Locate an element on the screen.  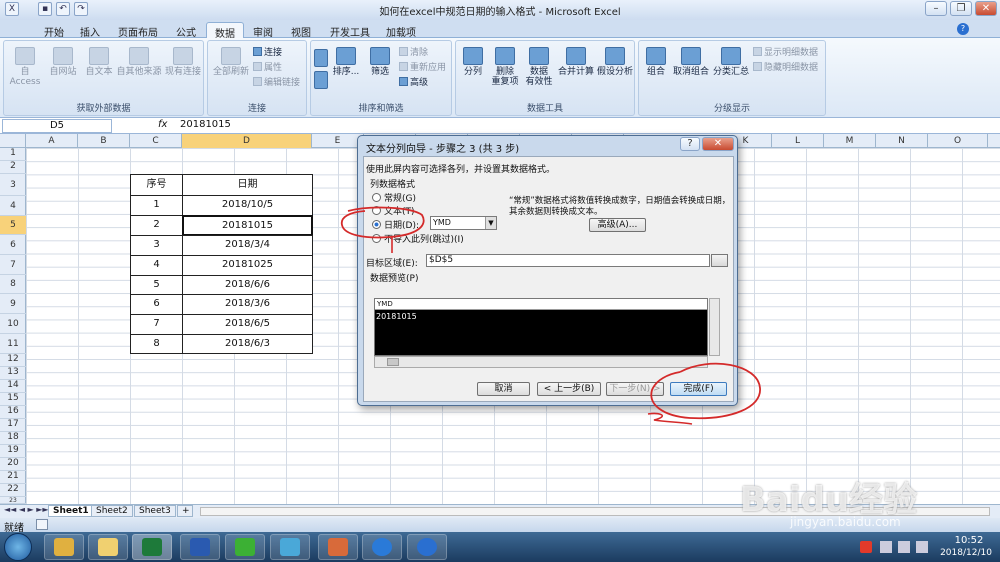
back-button: < 上一步(B) is located at coordinates (569, 389).